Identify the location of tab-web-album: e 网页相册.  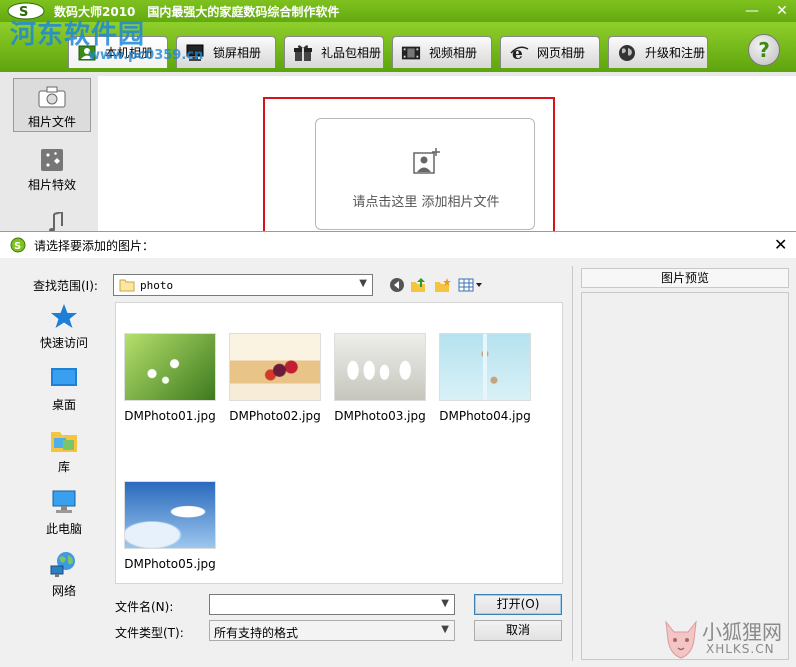
(550, 52).